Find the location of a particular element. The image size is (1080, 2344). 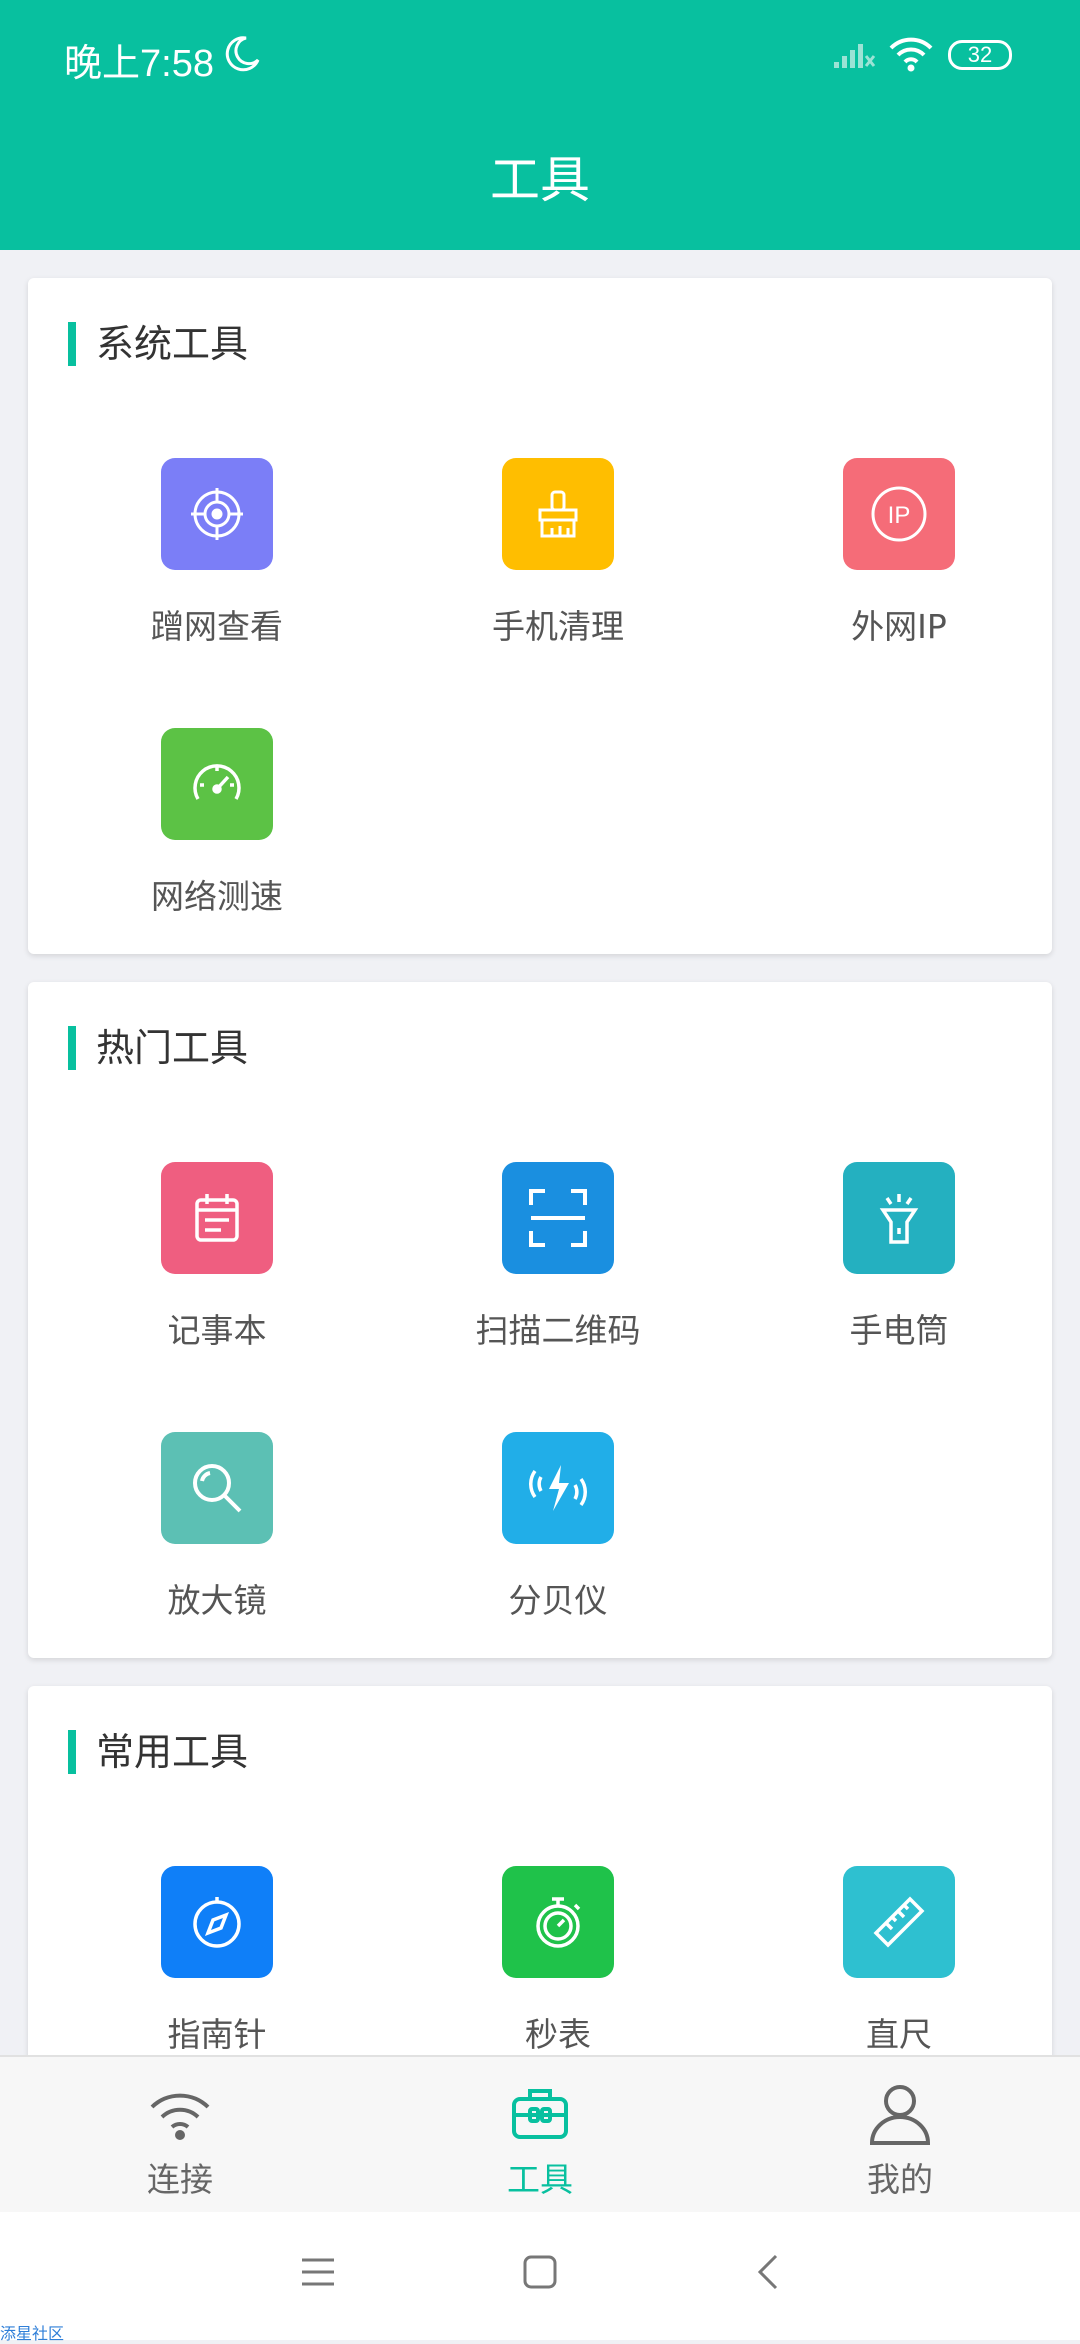

tool-label: 秒表 is located at coordinates (558, 2034).